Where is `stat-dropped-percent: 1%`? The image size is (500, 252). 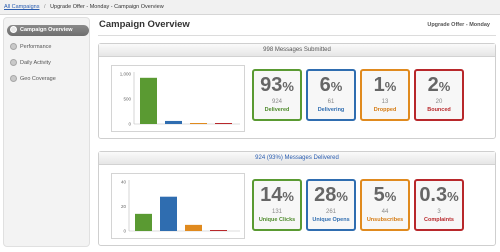 stat-dropped-percent: 1% is located at coordinates (385, 85).